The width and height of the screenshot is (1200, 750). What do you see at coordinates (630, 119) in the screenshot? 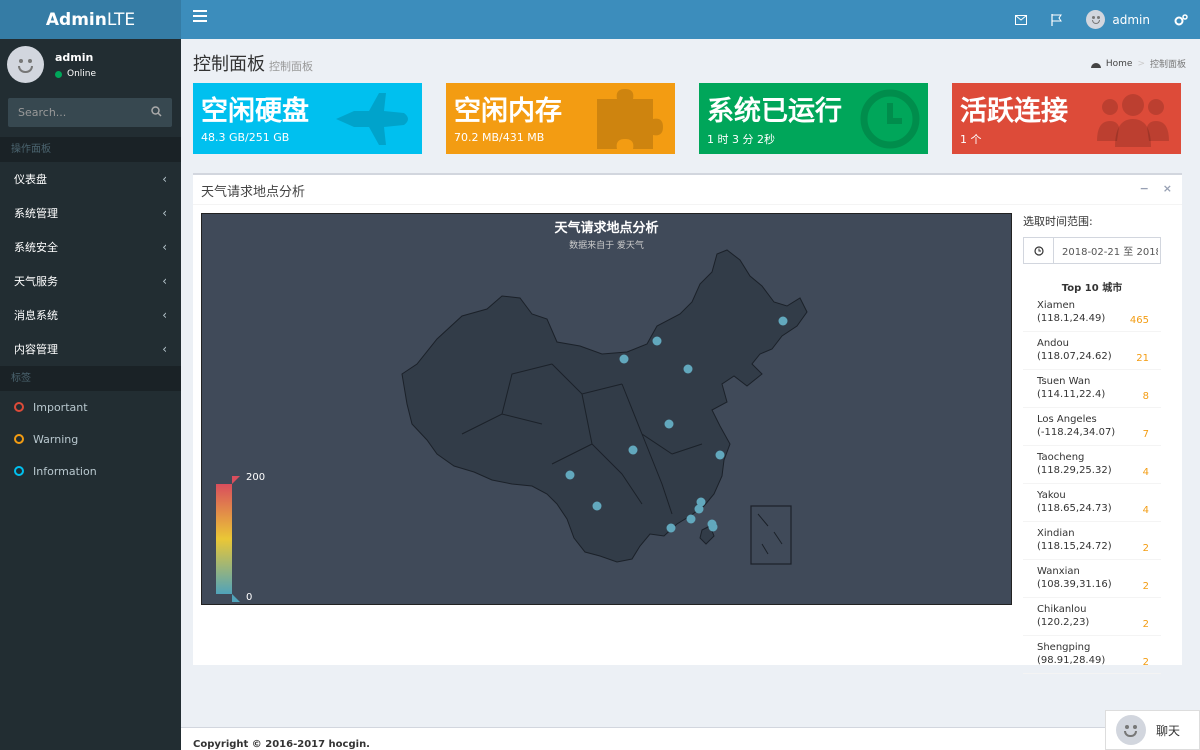
I see `puzzle-icon` at bounding box center [630, 119].